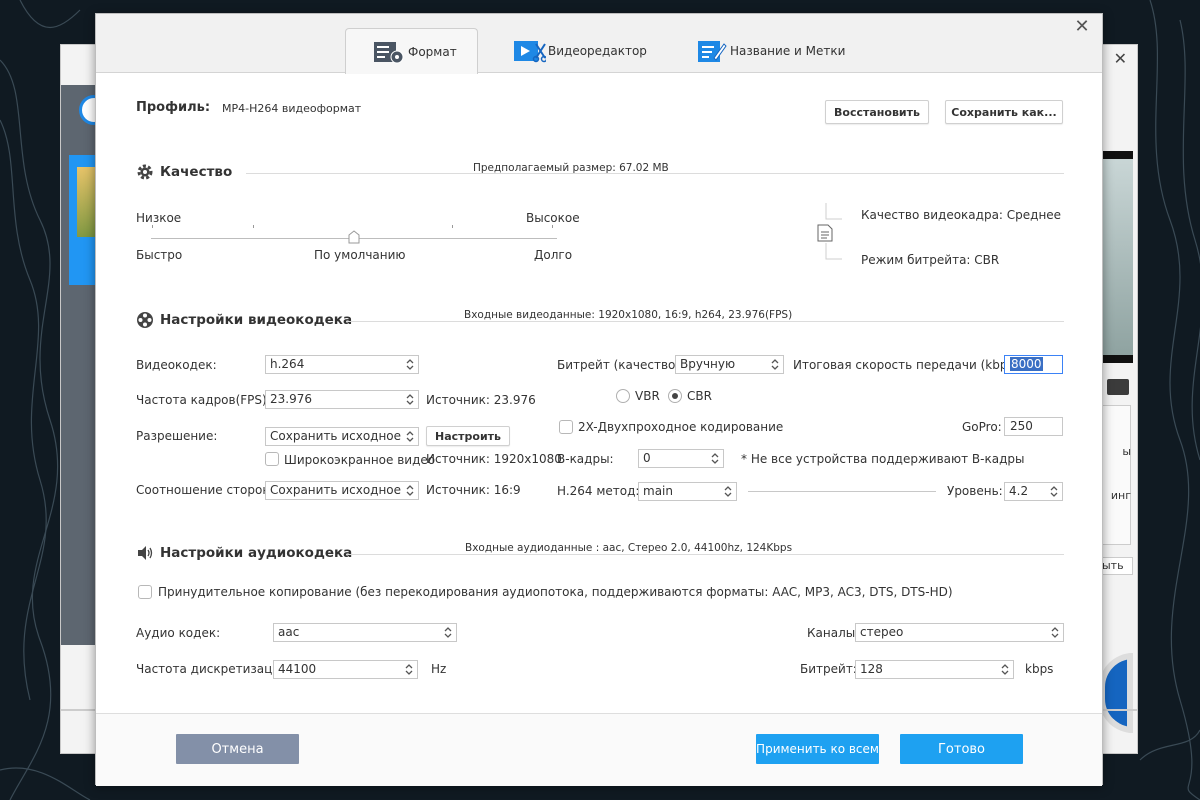 The image size is (1200, 800). Describe the element at coordinates (196, 172) in the screenshot. I see `quality-title: Качество` at that location.